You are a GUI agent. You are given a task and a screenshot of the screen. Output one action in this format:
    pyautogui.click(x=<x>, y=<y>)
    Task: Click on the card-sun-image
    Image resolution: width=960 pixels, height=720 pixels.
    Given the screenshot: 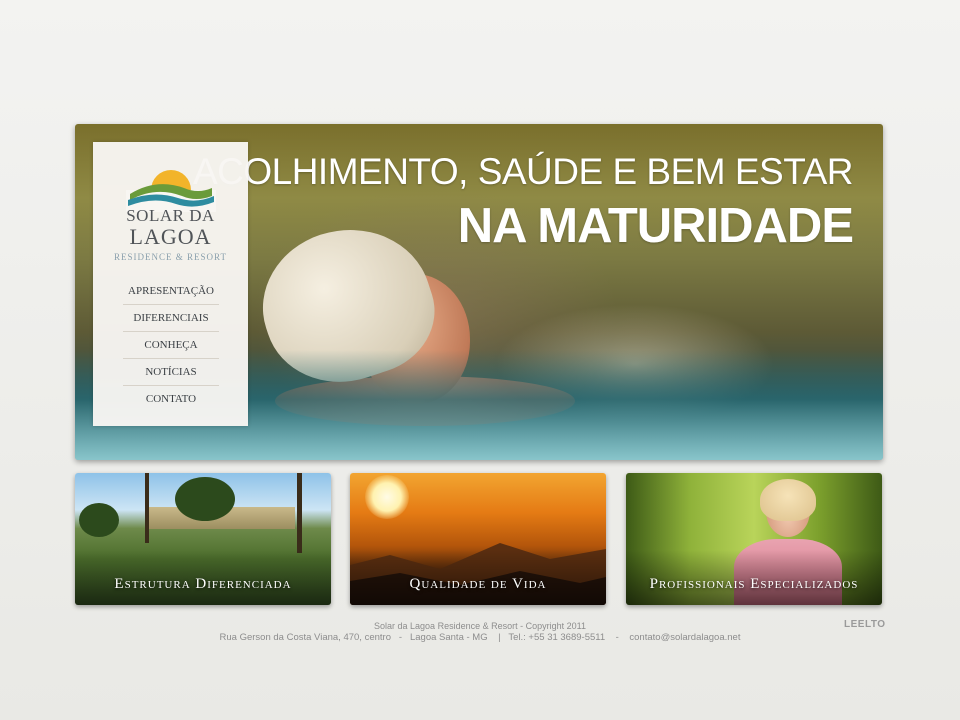 What is the action you would take?
    pyautogui.click(x=387, y=497)
    